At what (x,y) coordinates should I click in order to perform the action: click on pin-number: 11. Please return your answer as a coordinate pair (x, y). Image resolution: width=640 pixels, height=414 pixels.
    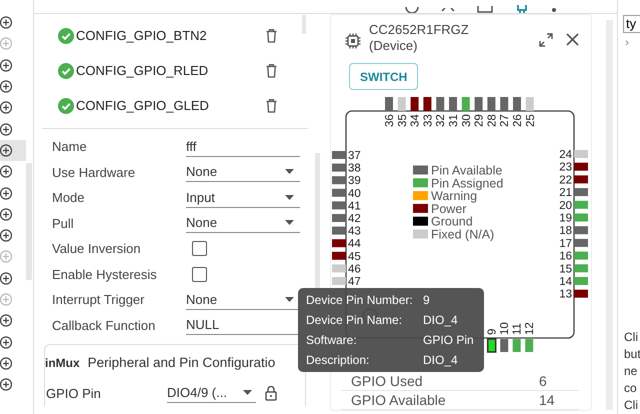
    Looking at the image, I should click on (518, 329).